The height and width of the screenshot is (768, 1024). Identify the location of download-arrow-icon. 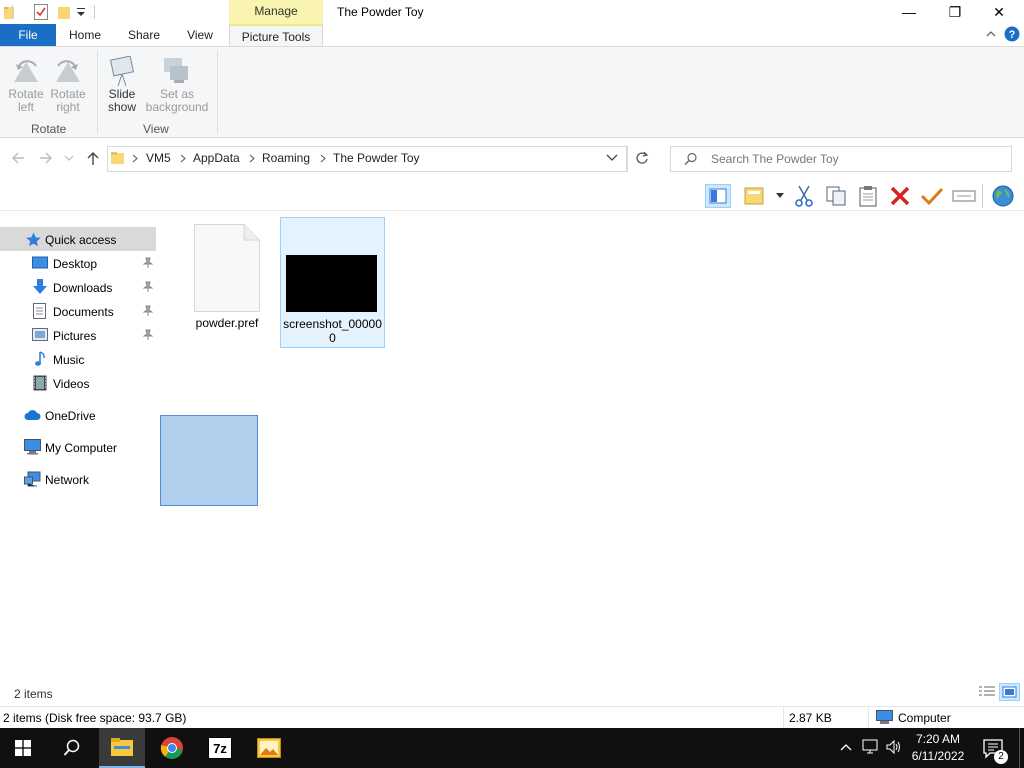
(40, 286).